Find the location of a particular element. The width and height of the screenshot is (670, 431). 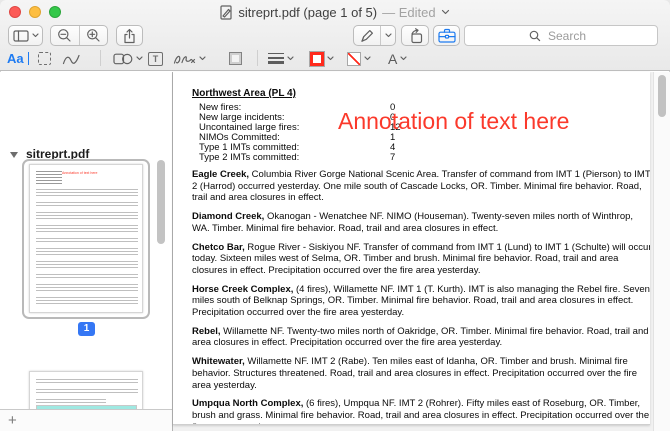

share-icon is located at coordinates (129, 35).